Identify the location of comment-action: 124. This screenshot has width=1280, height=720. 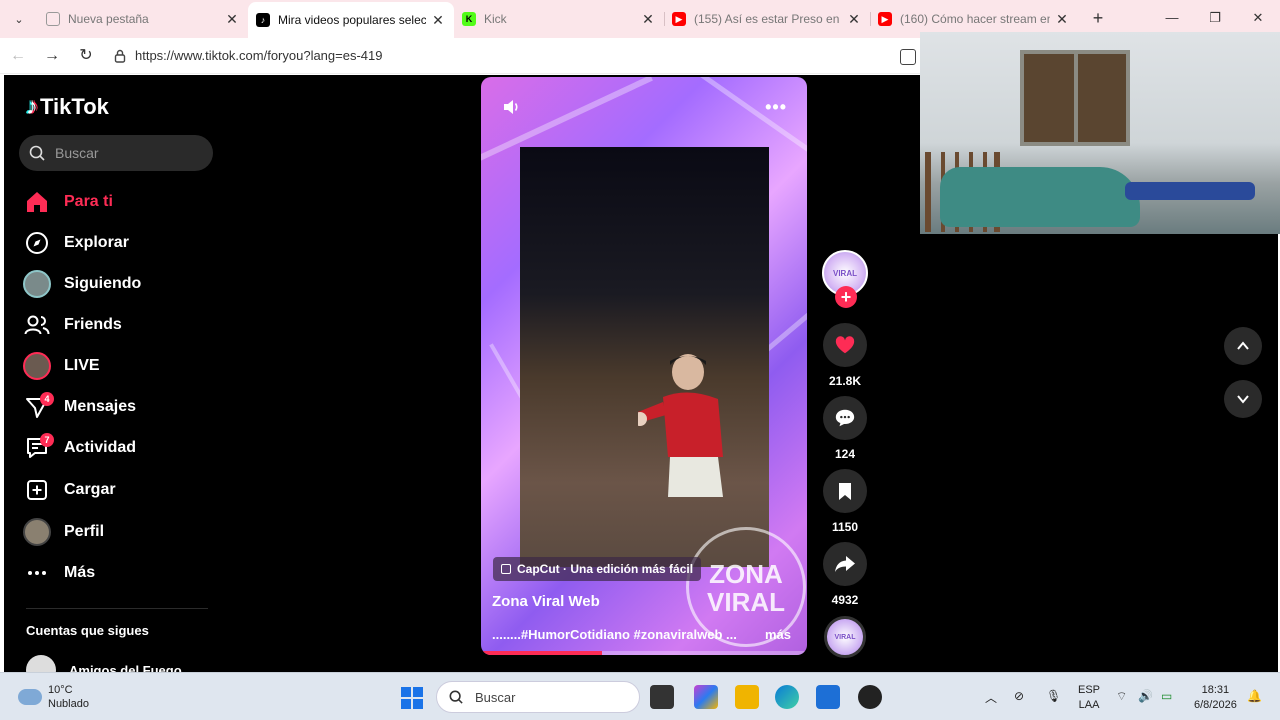
(845, 428).